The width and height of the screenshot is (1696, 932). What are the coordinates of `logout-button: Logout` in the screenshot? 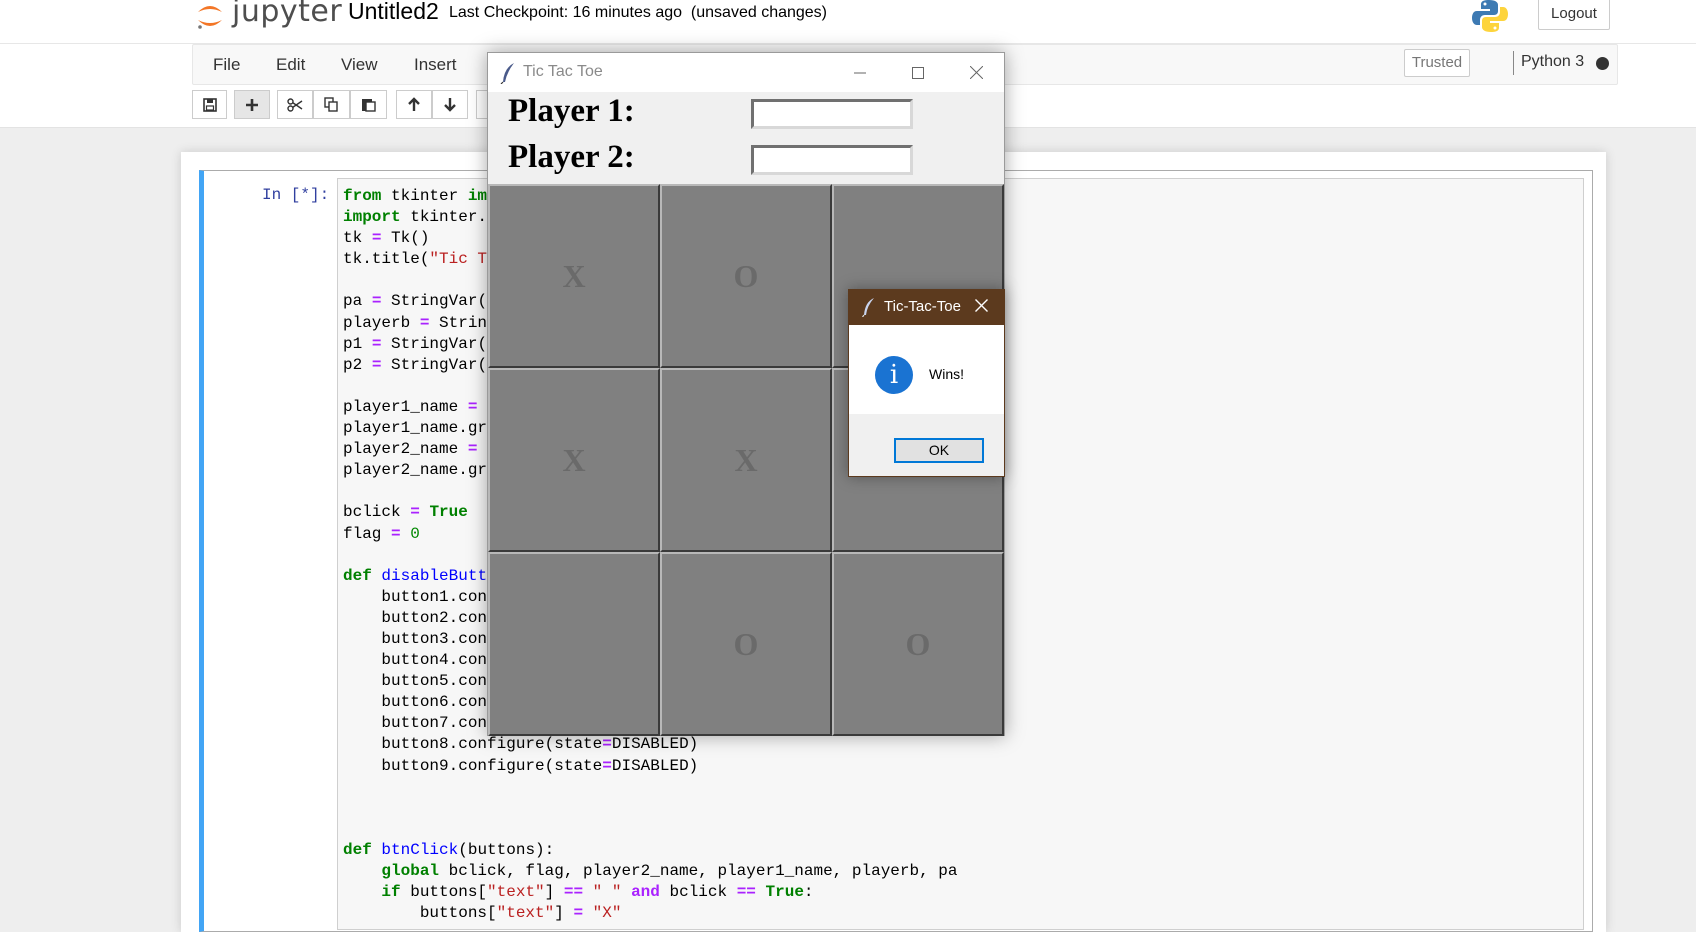 It's located at (1574, 15).